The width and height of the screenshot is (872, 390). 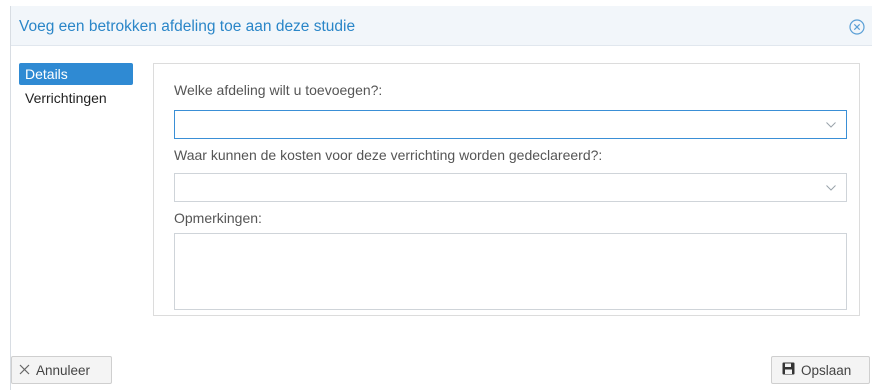 I want to click on opmerkingen-label: Opmerkingen:, so click(x=218, y=218).